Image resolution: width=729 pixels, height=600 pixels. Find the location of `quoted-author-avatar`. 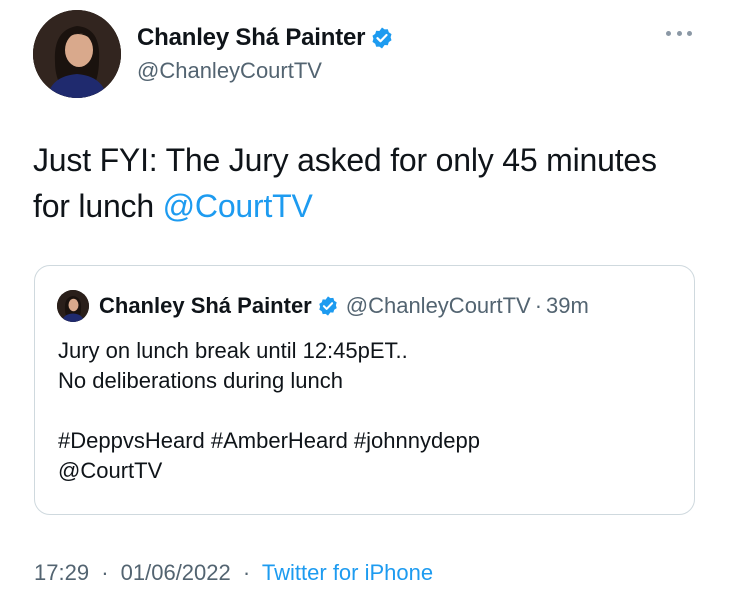

quoted-author-avatar is located at coordinates (73, 306).